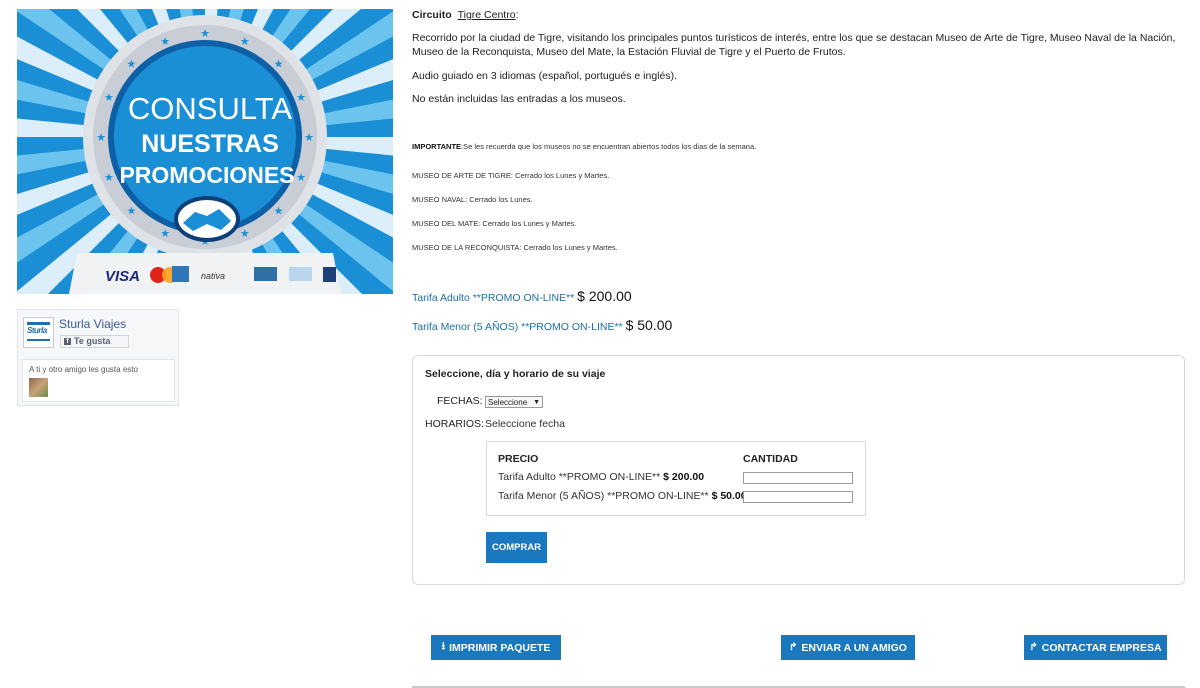 The width and height of the screenshot is (1200, 688). What do you see at coordinates (729, 496) in the screenshot?
I see `row-price: $ 50.00` at bounding box center [729, 496].